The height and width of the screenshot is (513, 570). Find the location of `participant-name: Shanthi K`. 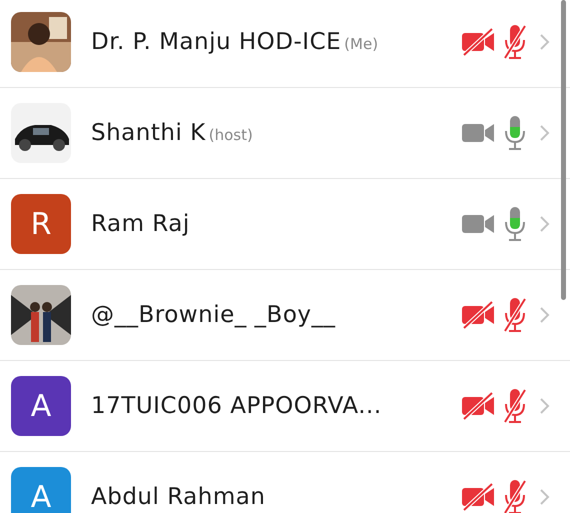

participant-name: Shanthi K is located at coordinates (148, 133).